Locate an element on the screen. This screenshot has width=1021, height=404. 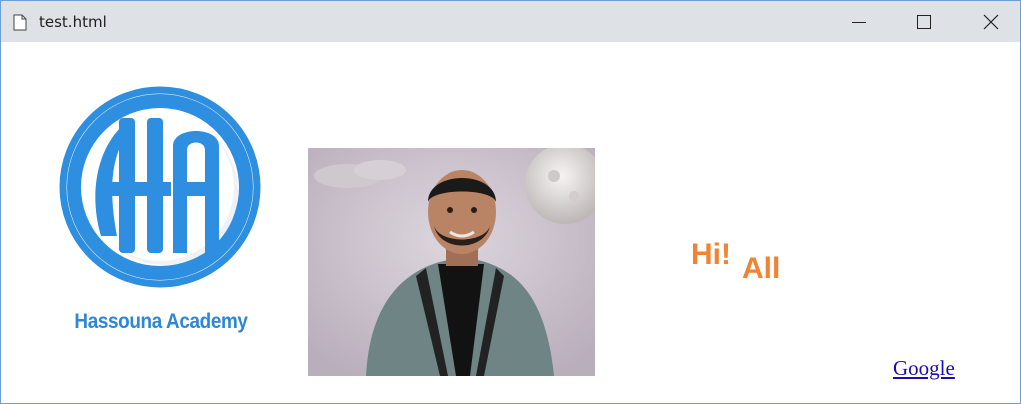
window-title: test.html is located at coordinates (73, 22).